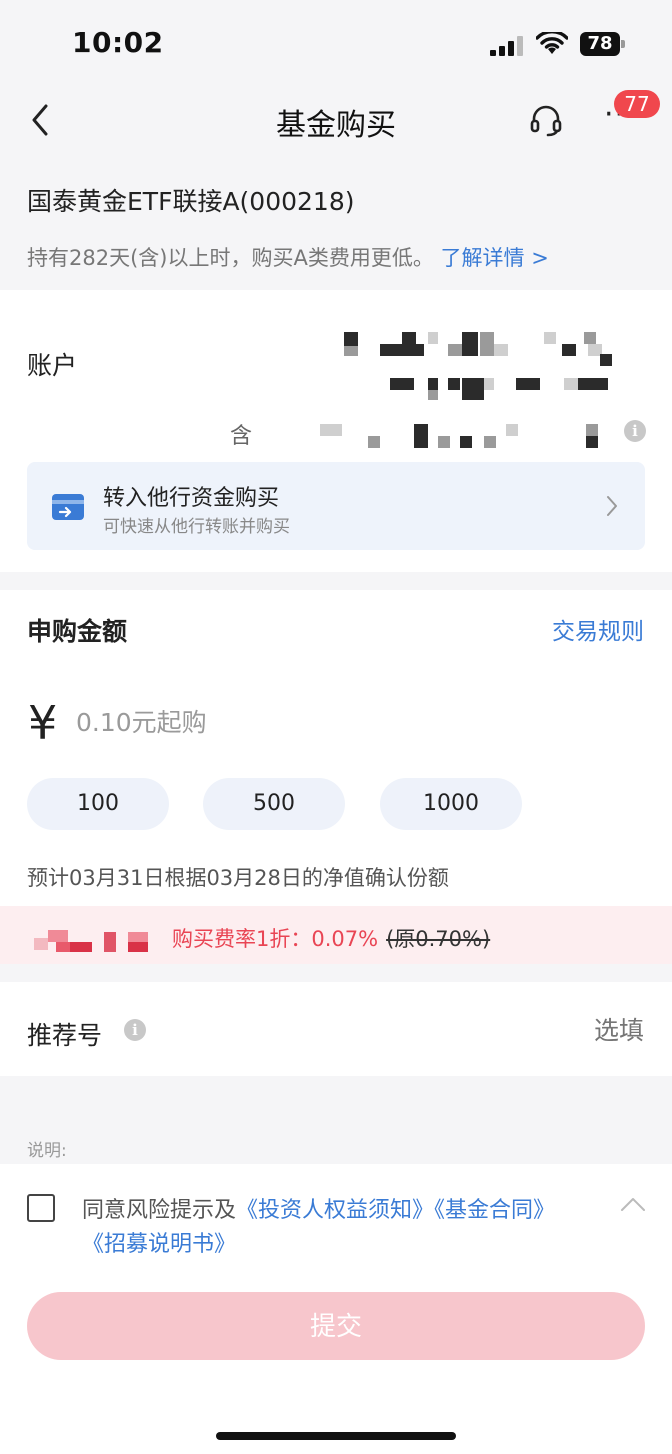 This screenshot has width=672, height=1454. I want to click on agreement-checkbox, so click(41, 1208).